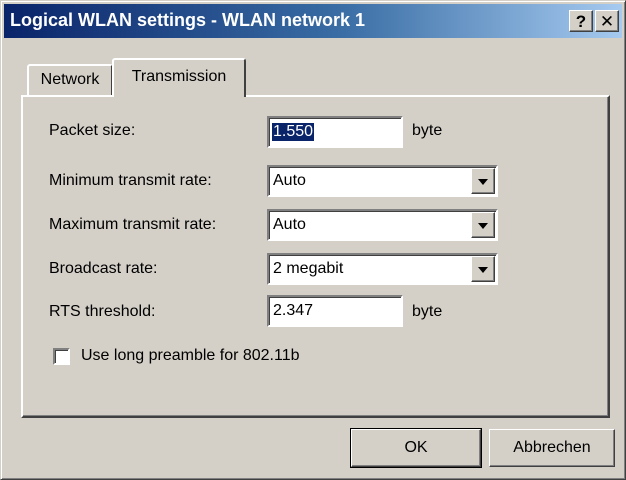 The height and width of the screenshot is (480, 626). Describe the element at coordinates (289, 180) in the screenshot. I see `min-rate-value: Auto` at that location.